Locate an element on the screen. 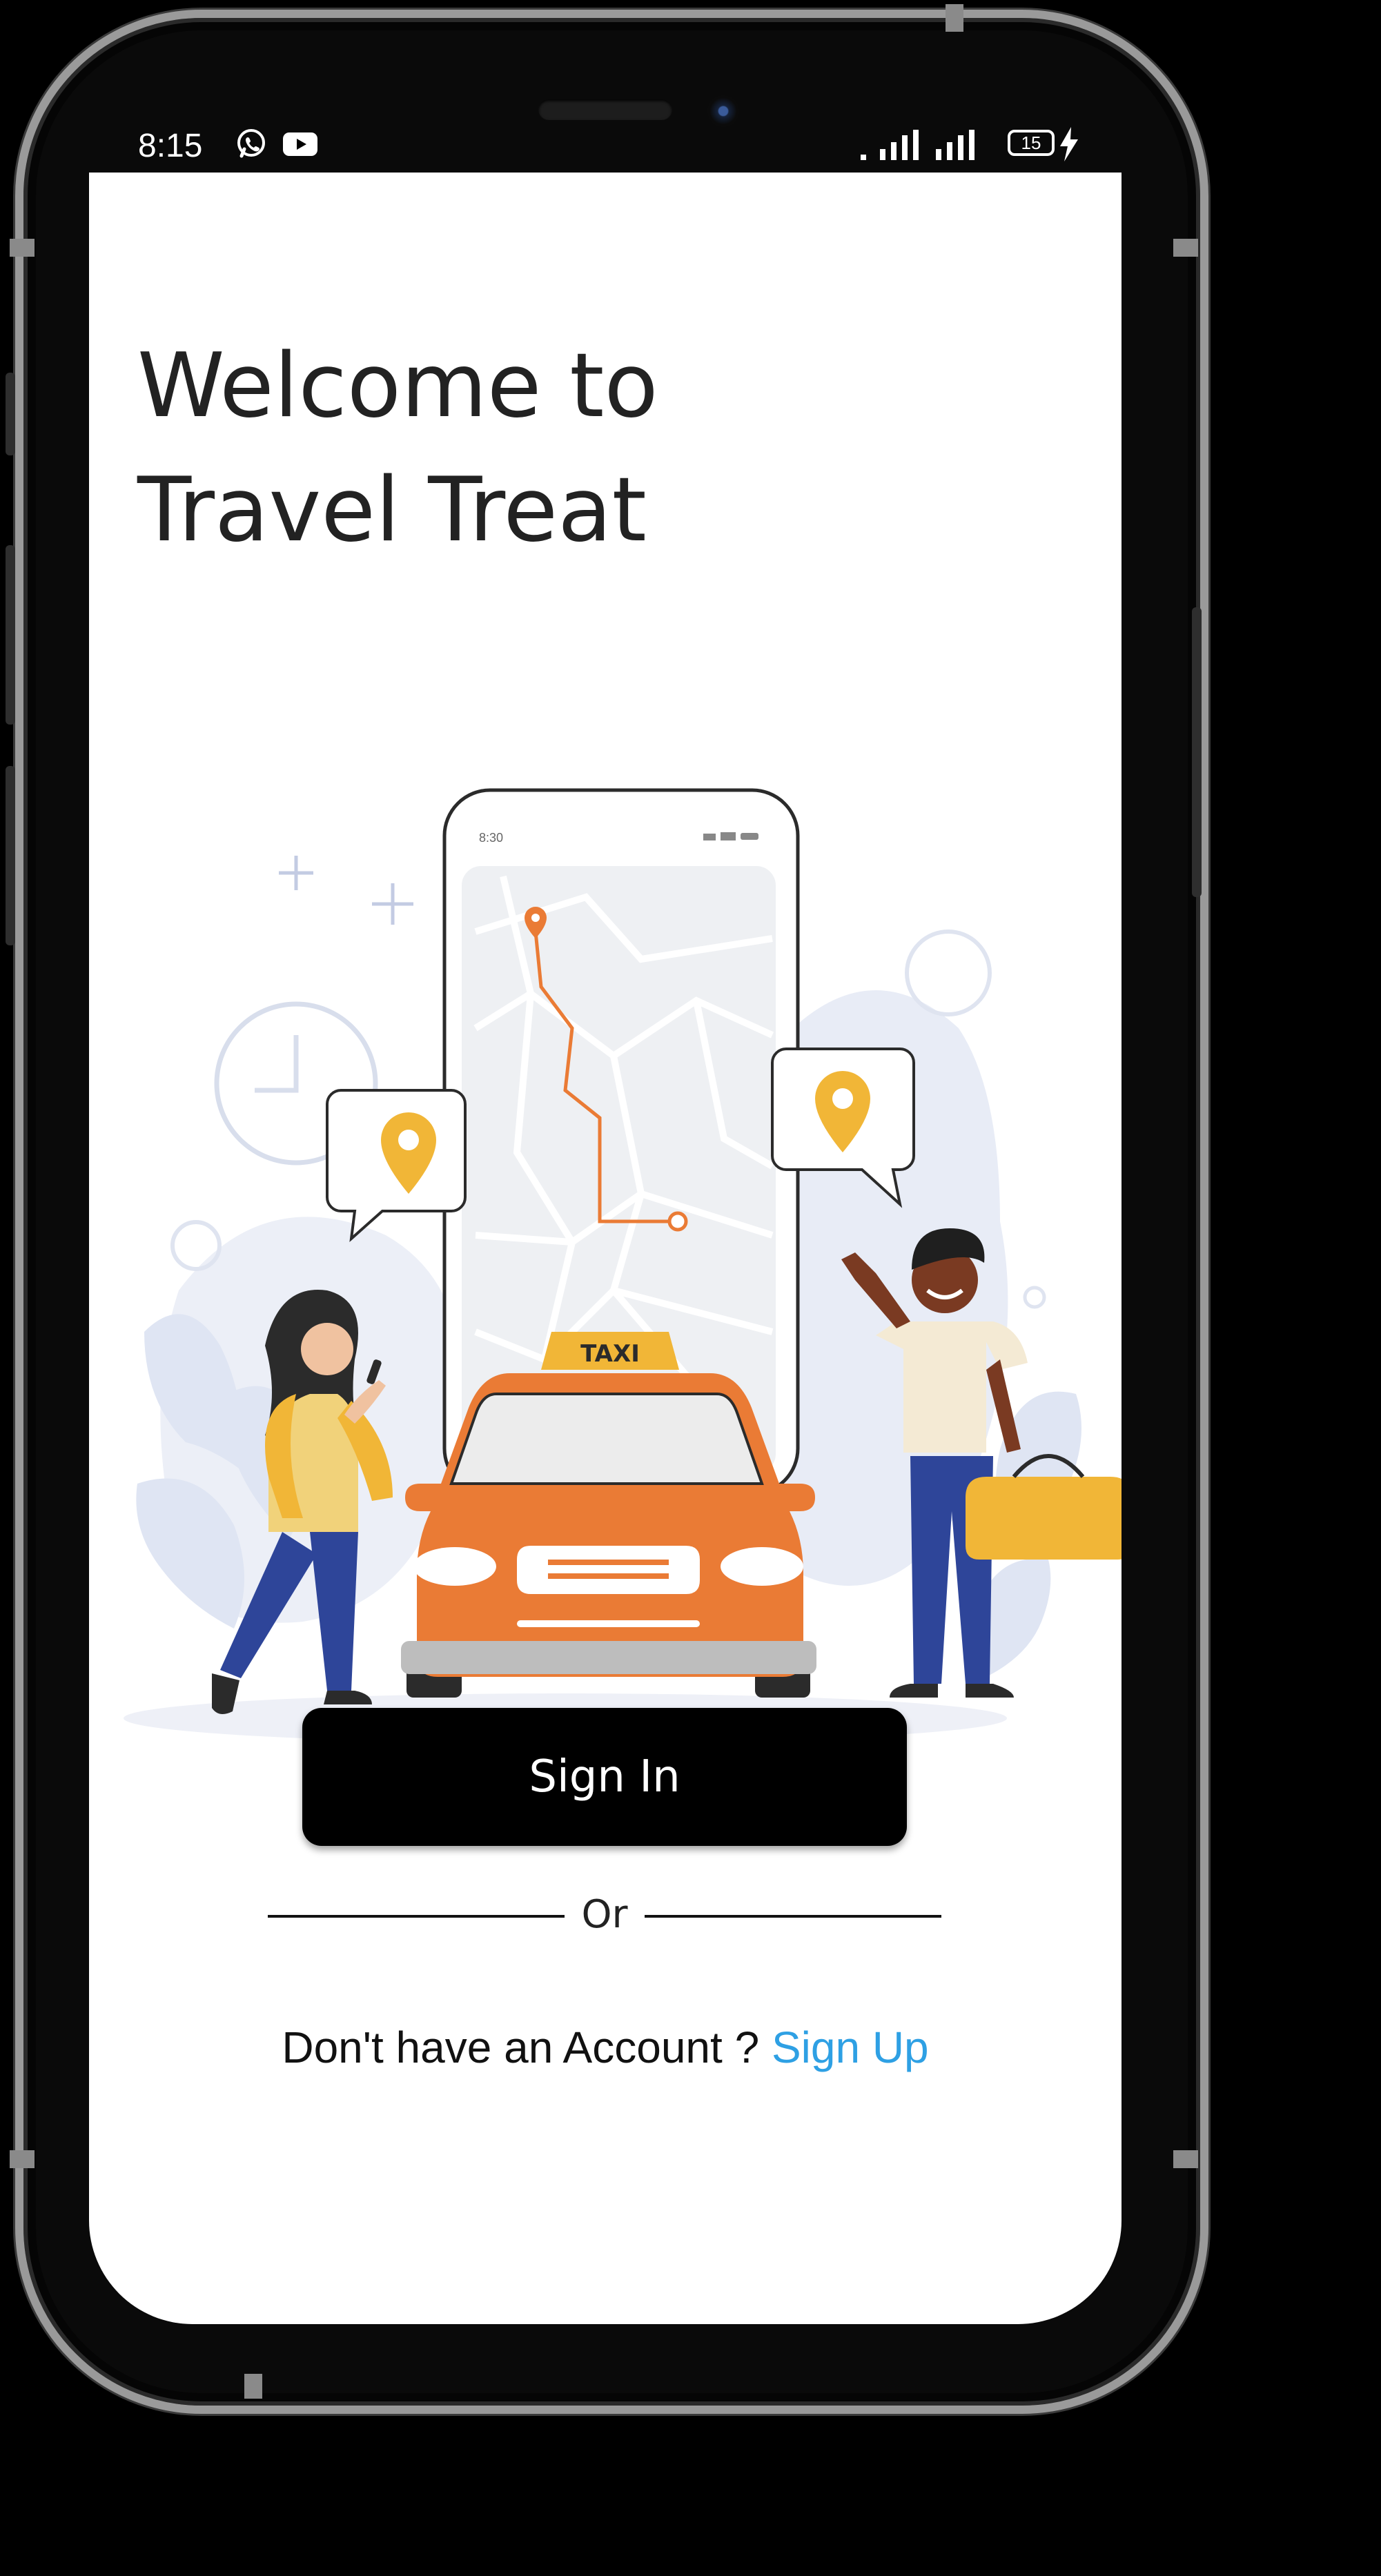 The height and width of the screenshot is (2576, 1381). no-account-text: Don't have an Account ? is located at coordinates (521, 2047).